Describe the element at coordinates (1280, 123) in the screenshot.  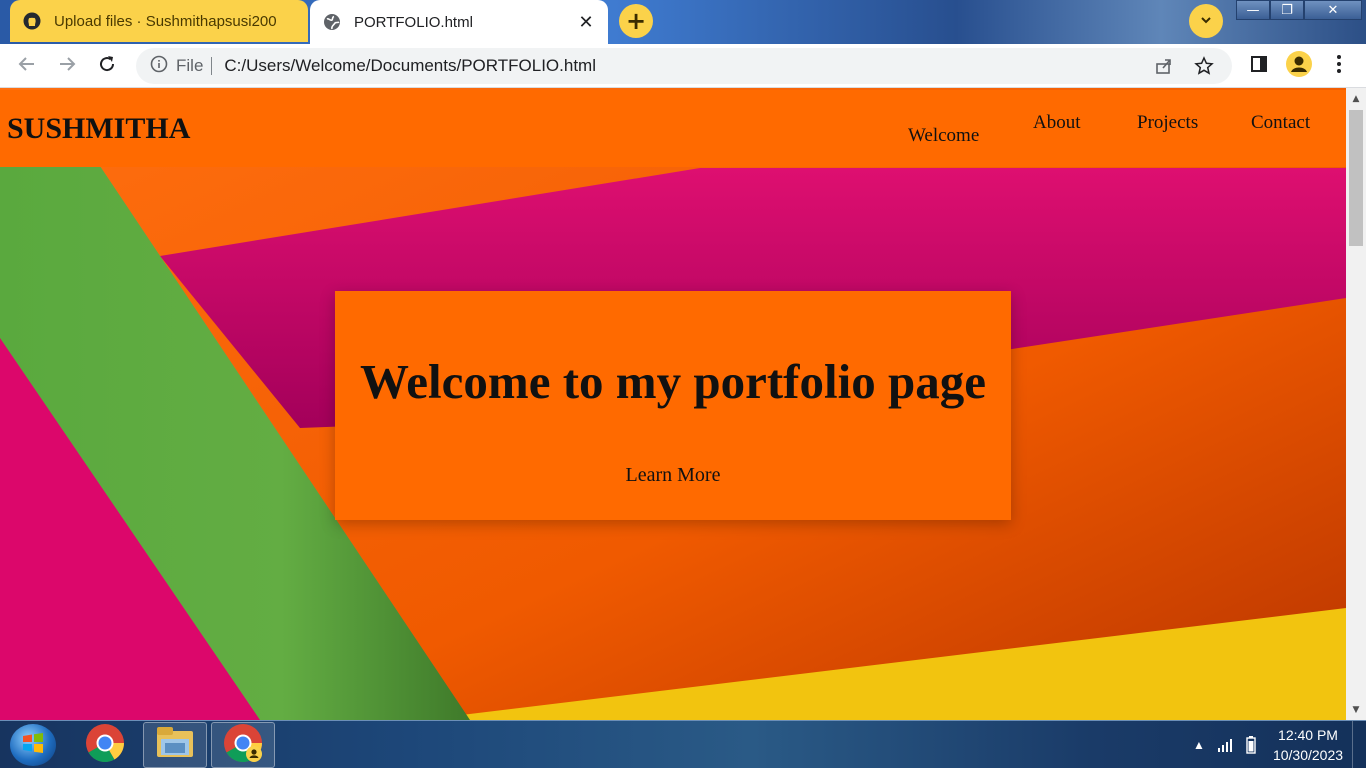
I see `nav-link-contact: Contact` at that location.